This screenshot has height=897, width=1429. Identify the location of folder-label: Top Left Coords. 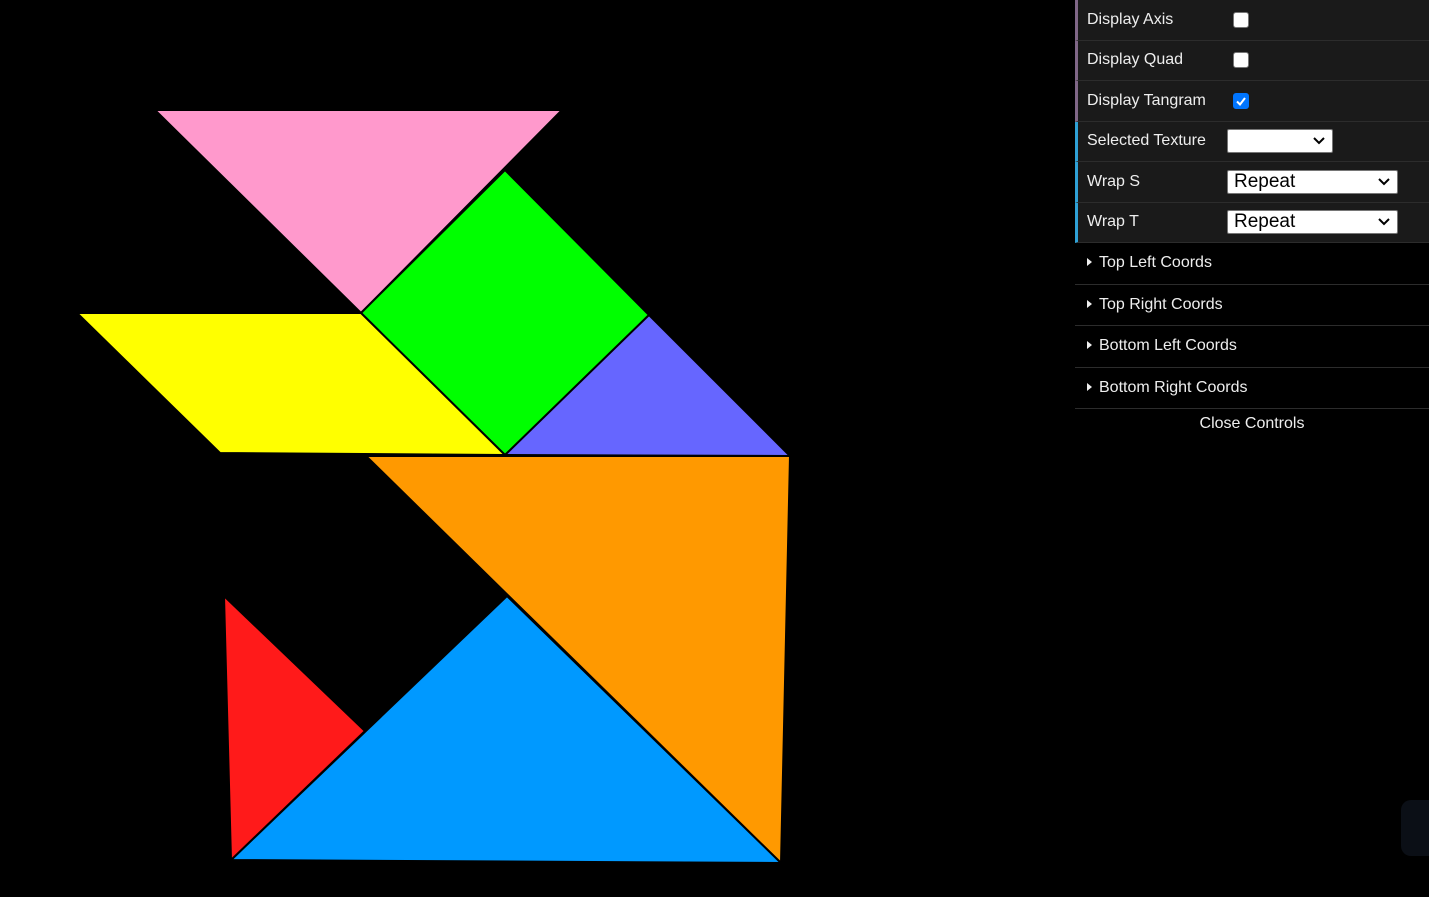
(1155, 263).